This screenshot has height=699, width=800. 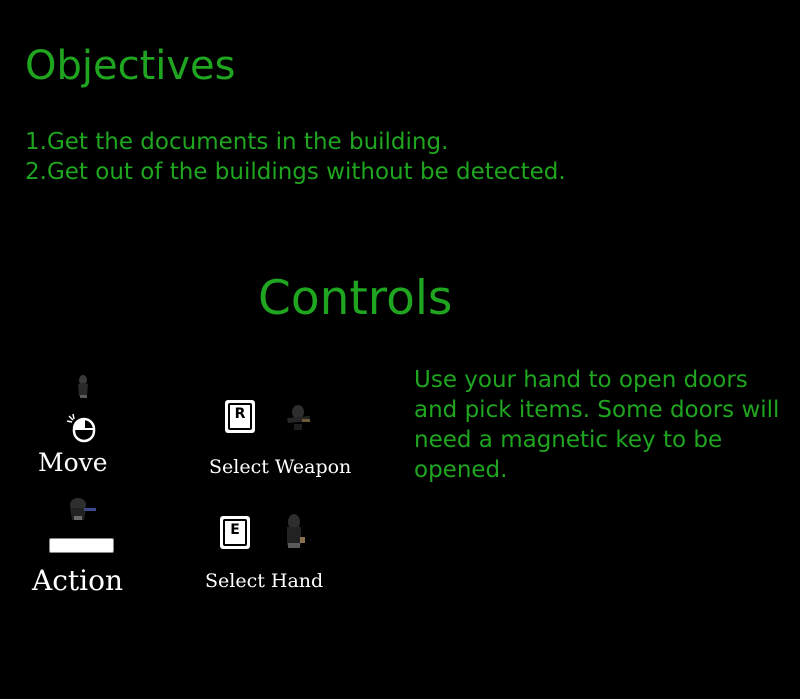 I want to click on controls-title: Controls, so click(x=355, y=298).